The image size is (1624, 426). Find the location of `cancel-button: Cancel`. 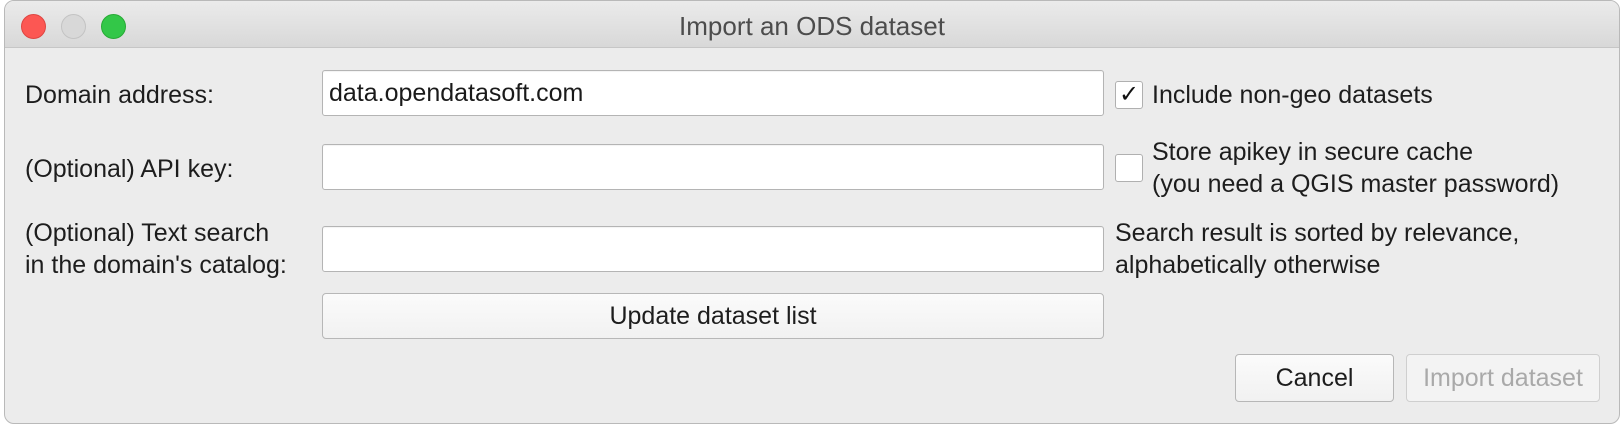

cancel-button: Cancel is located at coordinates (1314, 378).